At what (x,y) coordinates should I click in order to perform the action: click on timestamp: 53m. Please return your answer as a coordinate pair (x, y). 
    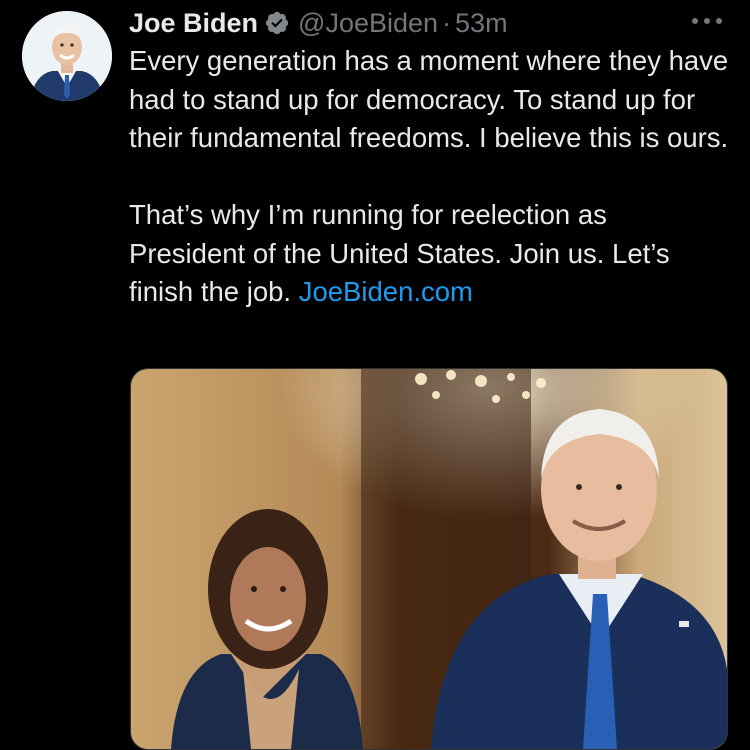
    Looking at the image, I should click on (481, 23).